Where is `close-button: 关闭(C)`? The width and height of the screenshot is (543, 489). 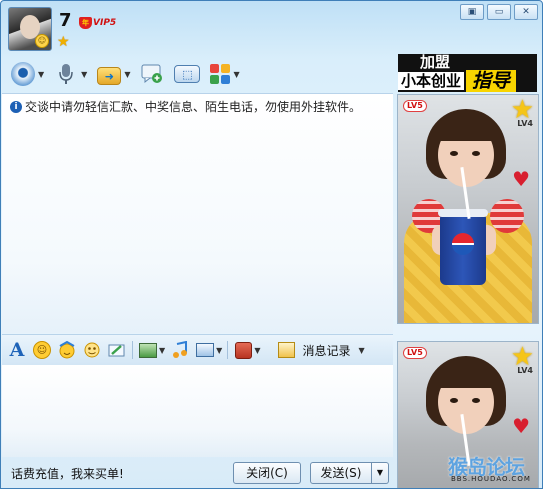 close-button: 关闭(C) is located at coordinates (267, 473).